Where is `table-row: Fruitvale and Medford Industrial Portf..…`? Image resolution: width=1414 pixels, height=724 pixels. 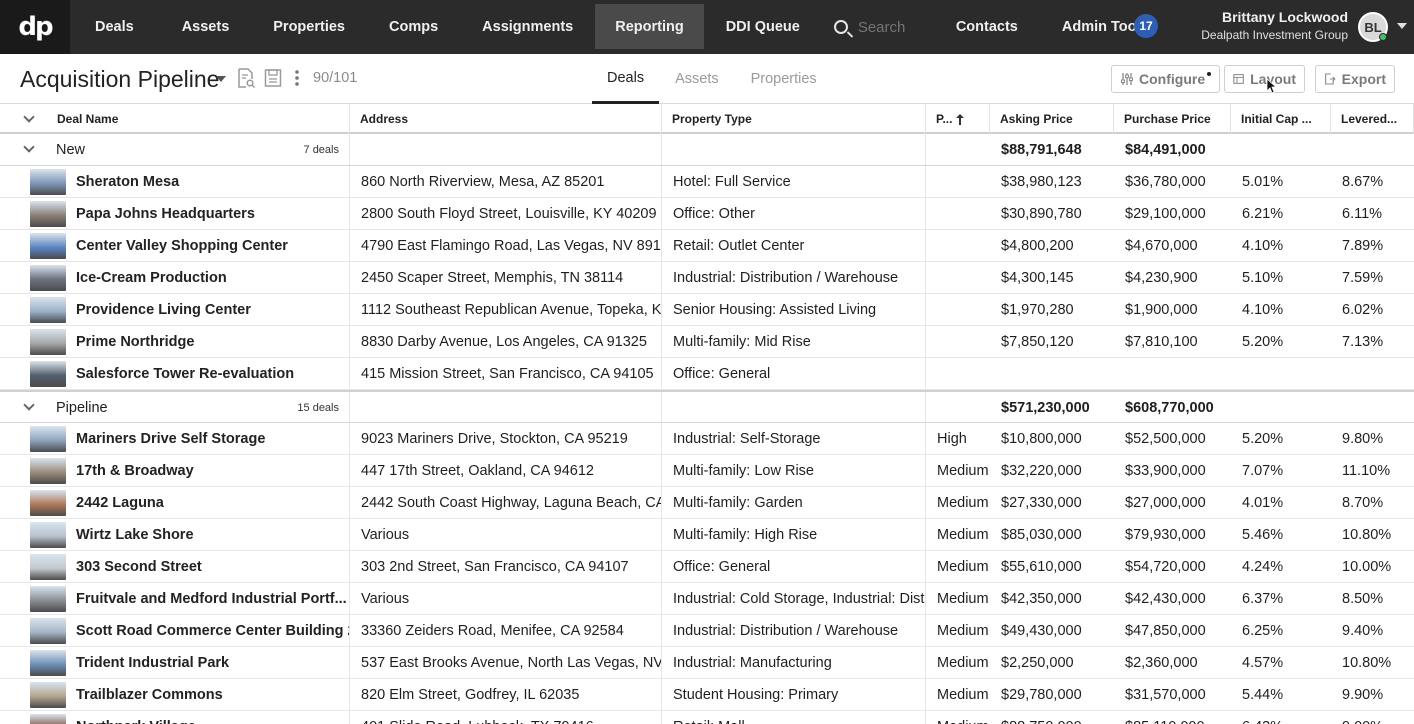
table-row: Fruitvale and Medford Industrial Portf..… is located at coordinates (707, 599).